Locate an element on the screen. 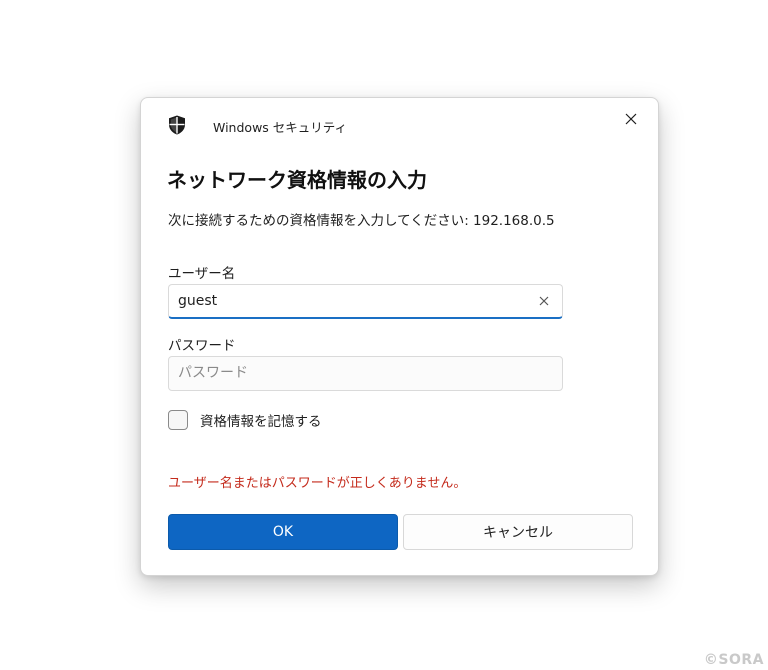 The width and height of the screenshot is (768, 670). error-message: ユーザー名またはパスワードが正しくありません。 is located at coordinates (317, 483).